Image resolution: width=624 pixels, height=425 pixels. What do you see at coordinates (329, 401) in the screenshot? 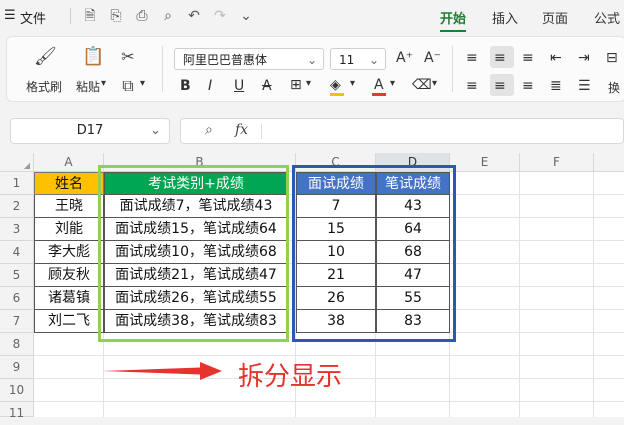
I see `gridline` at bounding box center [329, 401].